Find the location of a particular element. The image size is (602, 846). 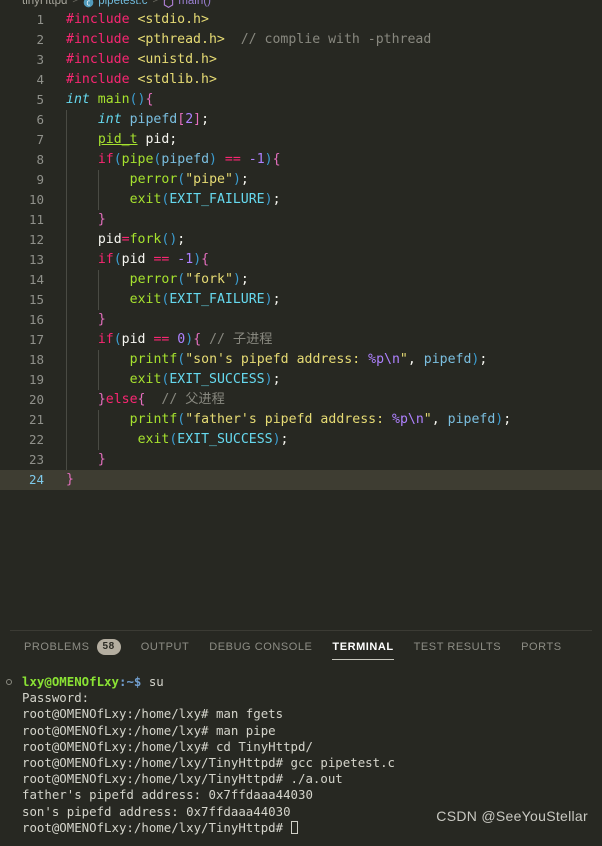

panel-tab-label: TEST RESULTS is located at coordinates (457, 647).